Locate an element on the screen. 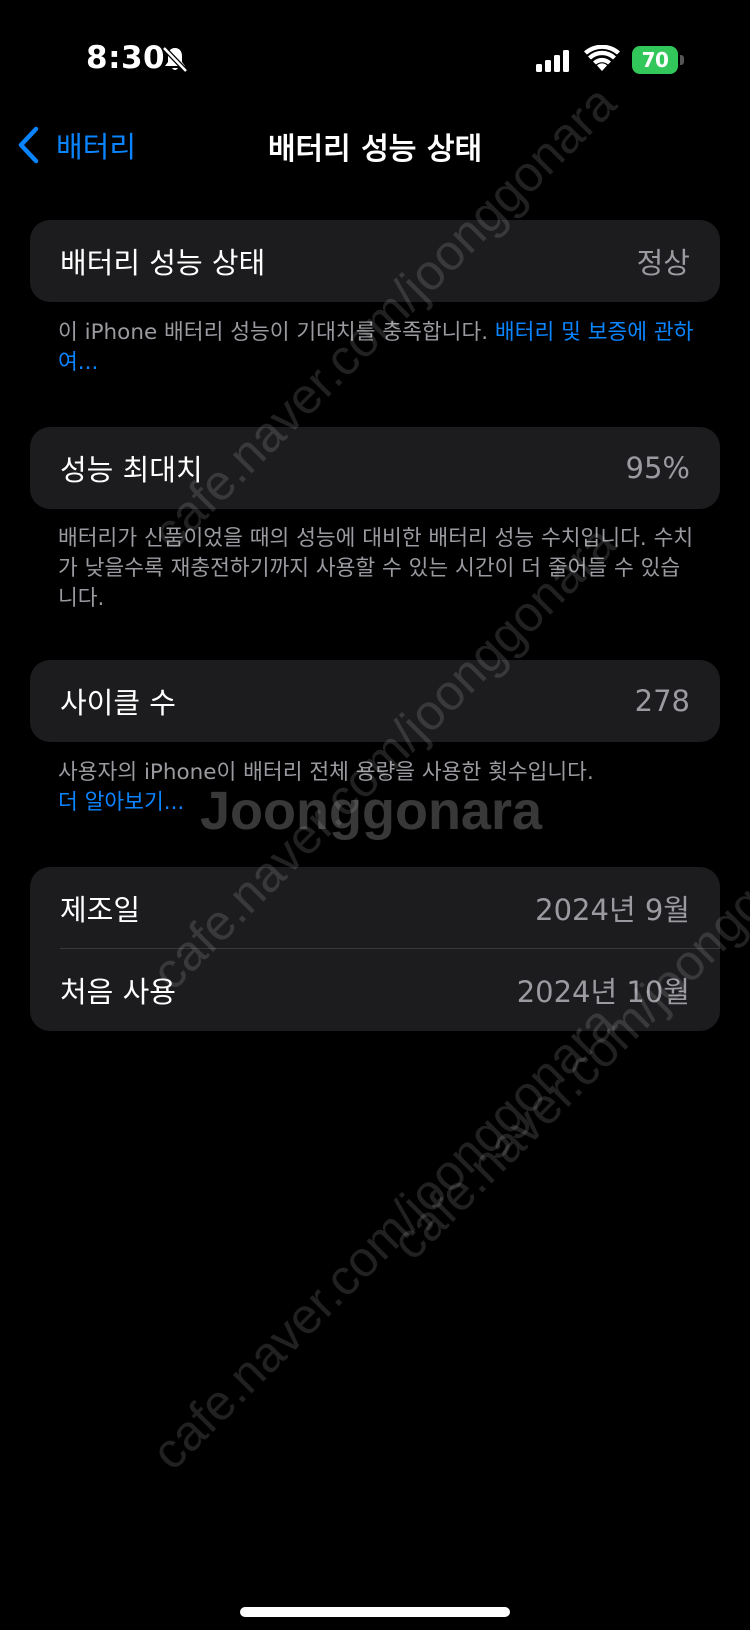 This screenshot has width=750, height=1630. page-title: 배터리 성능 상태 is located at coordinates (375, 149).